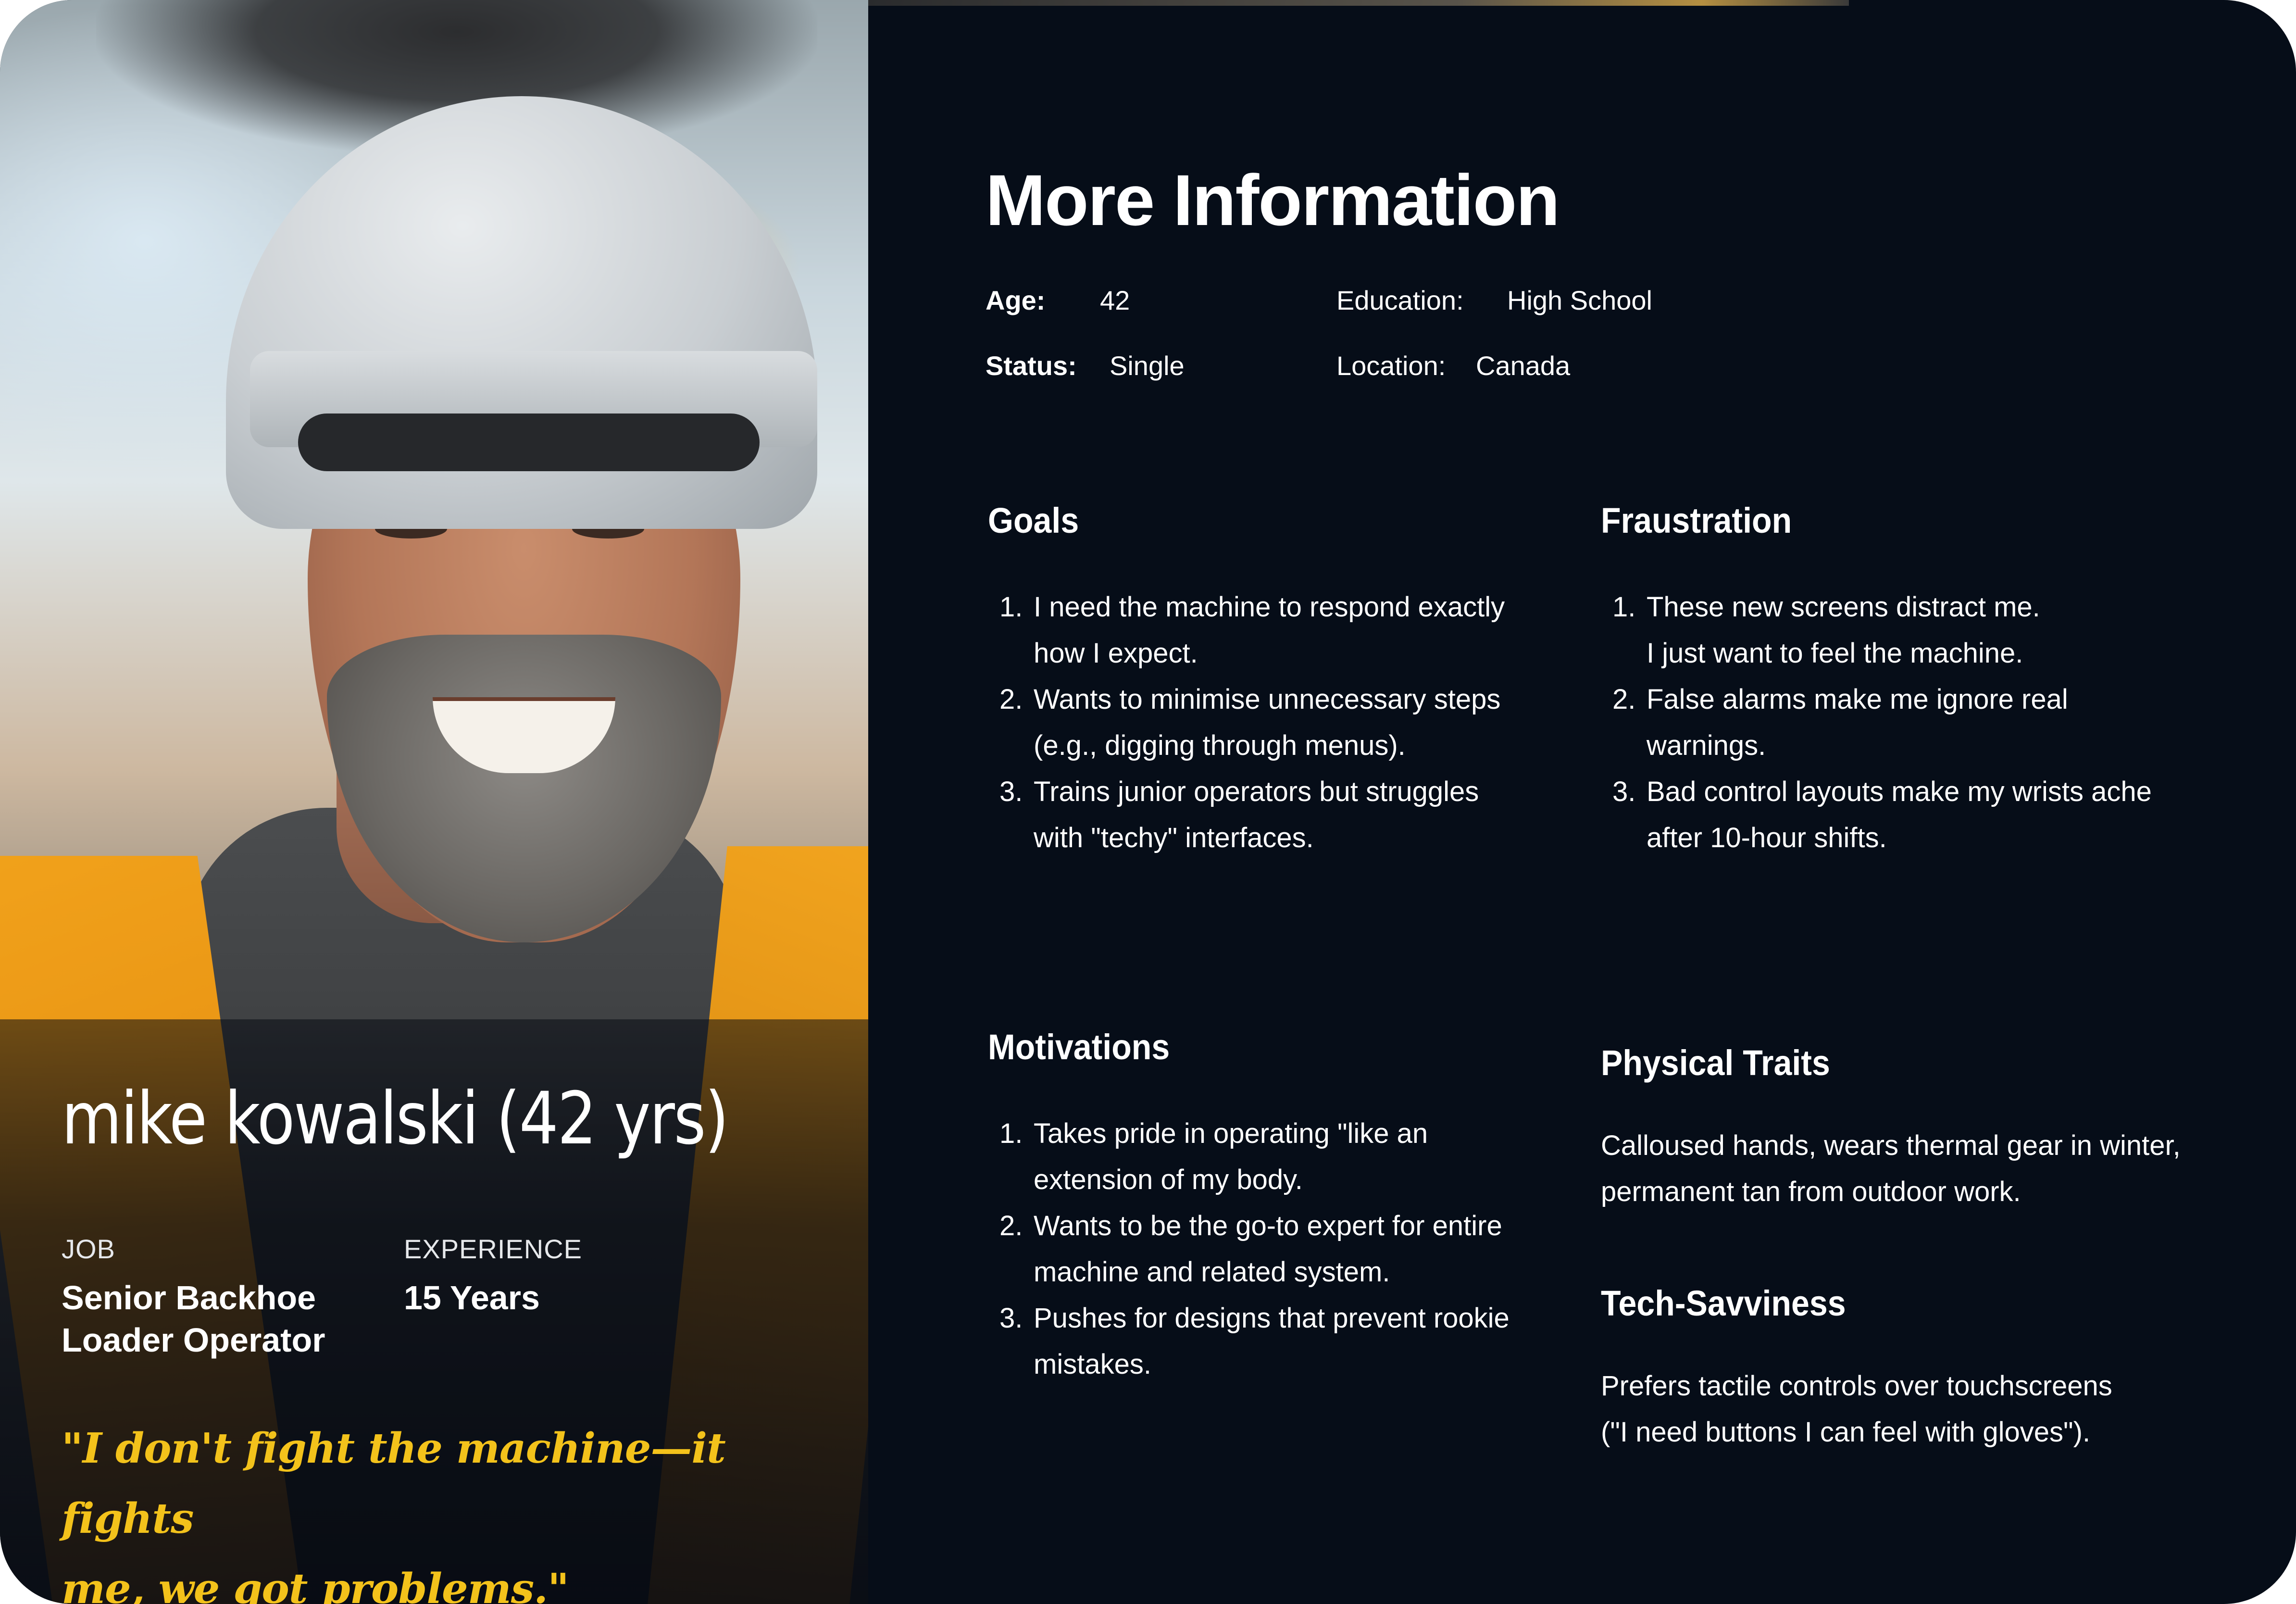  What do you see at coordinates (493, 1249) in the screenshot?
I see `experience-label: EXPERIENCE` at bounding box center [493, 1249].